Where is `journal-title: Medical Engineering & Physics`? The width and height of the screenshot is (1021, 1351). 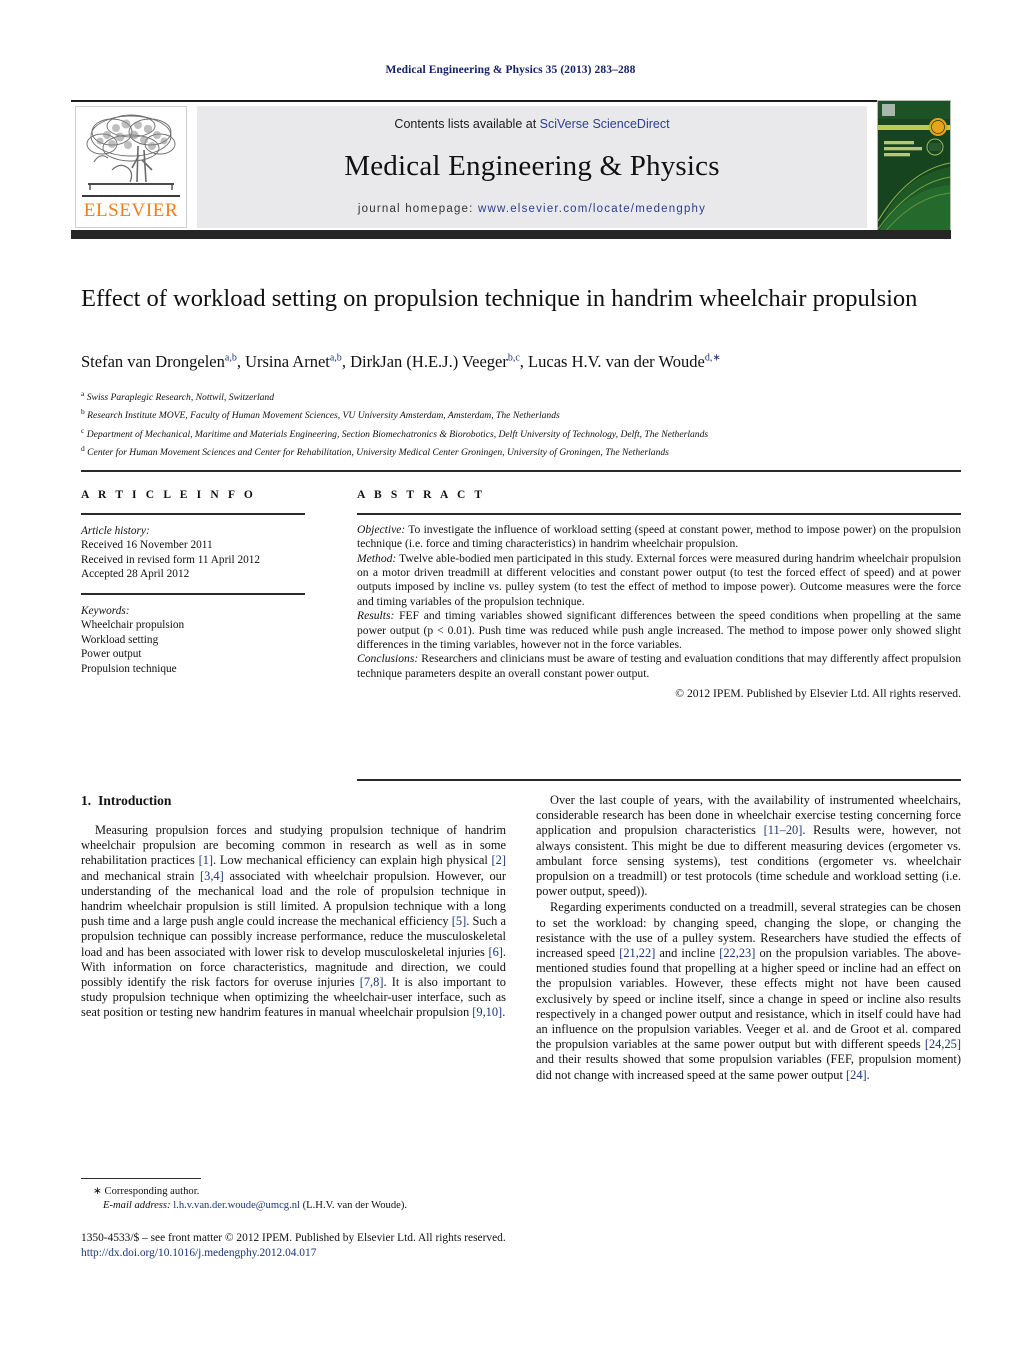 journal-title: Medical Engineering & Physics is located at coordinates (532, 166).